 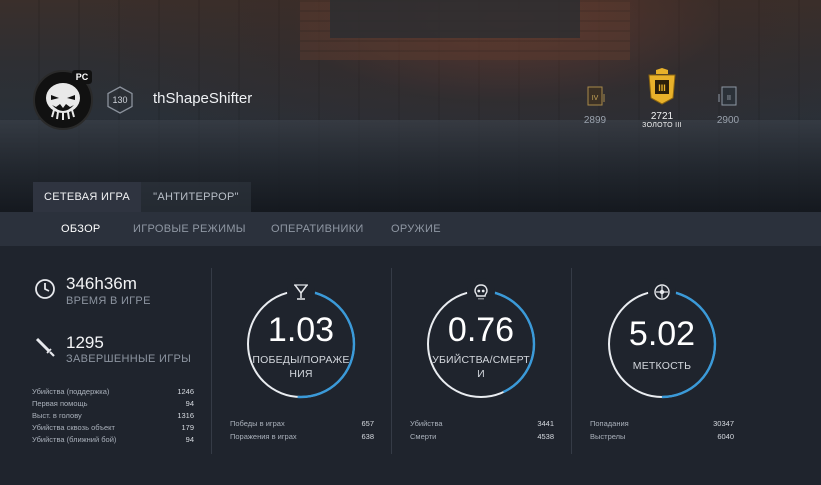 What do you see at coordinates (87, 197) in the screenshot?
I see `tab-online: СЕТЕВАЯ ИГРА` at bounding box center [87, 197].